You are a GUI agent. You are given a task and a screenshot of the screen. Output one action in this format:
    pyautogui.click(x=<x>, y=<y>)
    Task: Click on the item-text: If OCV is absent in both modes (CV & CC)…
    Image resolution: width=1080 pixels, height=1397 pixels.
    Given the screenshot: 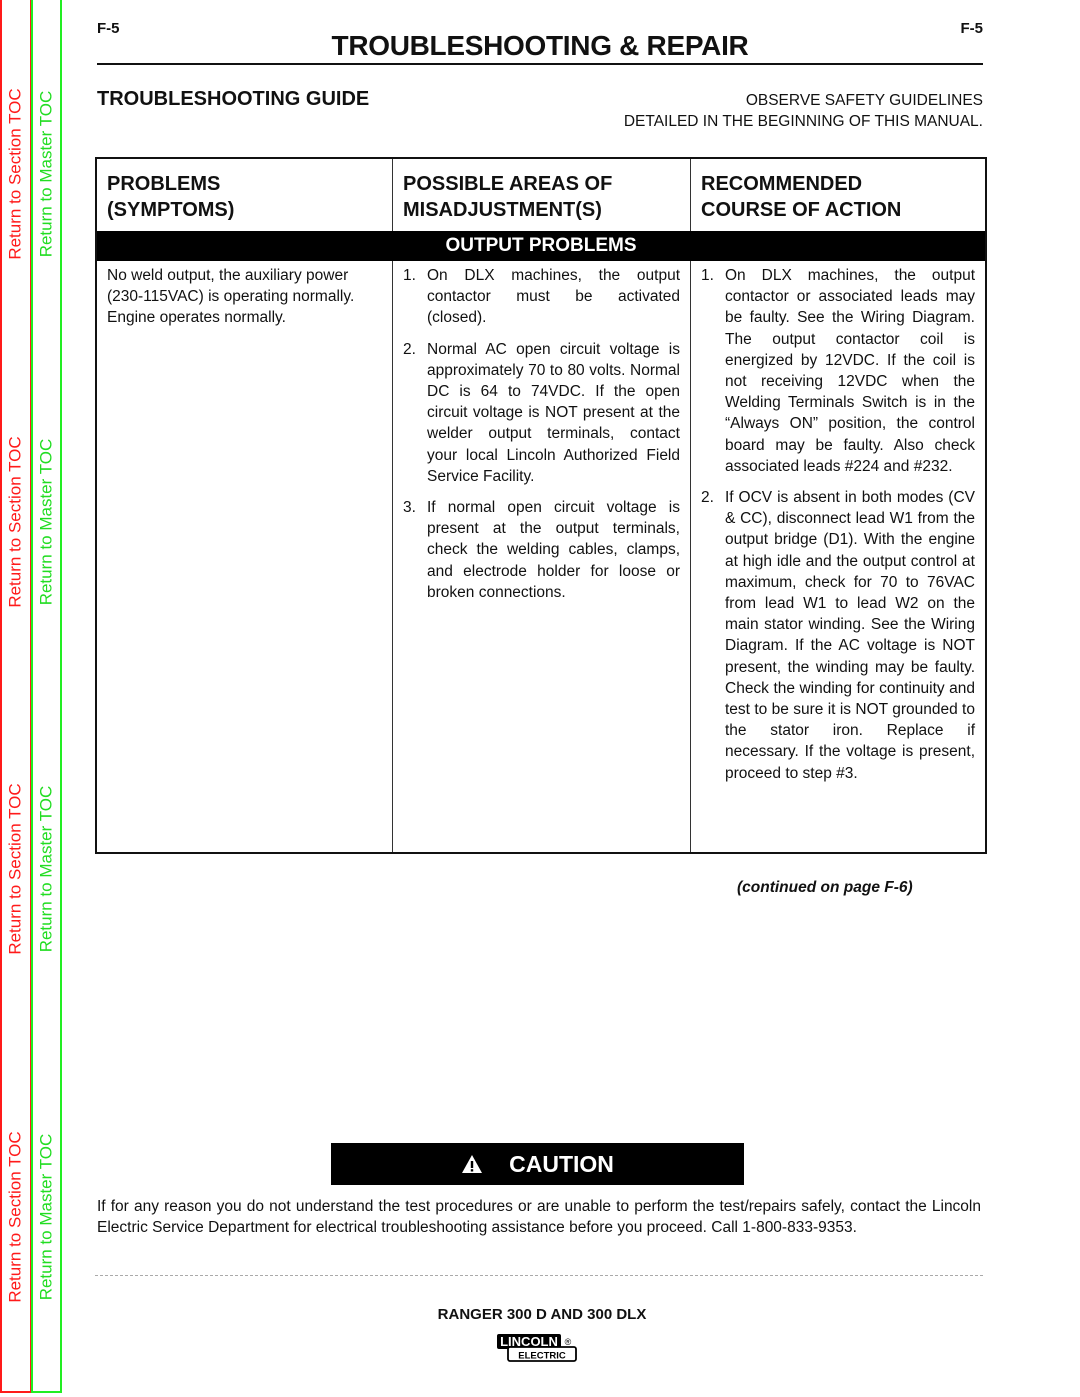 What is the action you would take?
    pyautogui.click(x=850, y=635)
    